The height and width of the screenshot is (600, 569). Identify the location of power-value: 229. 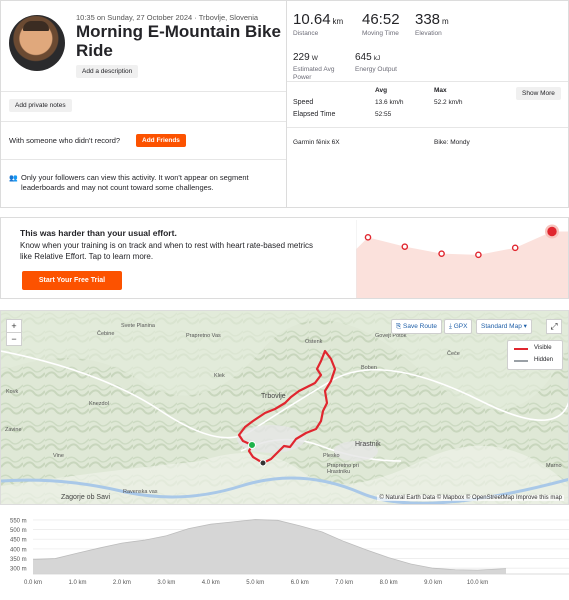
(301, 57).